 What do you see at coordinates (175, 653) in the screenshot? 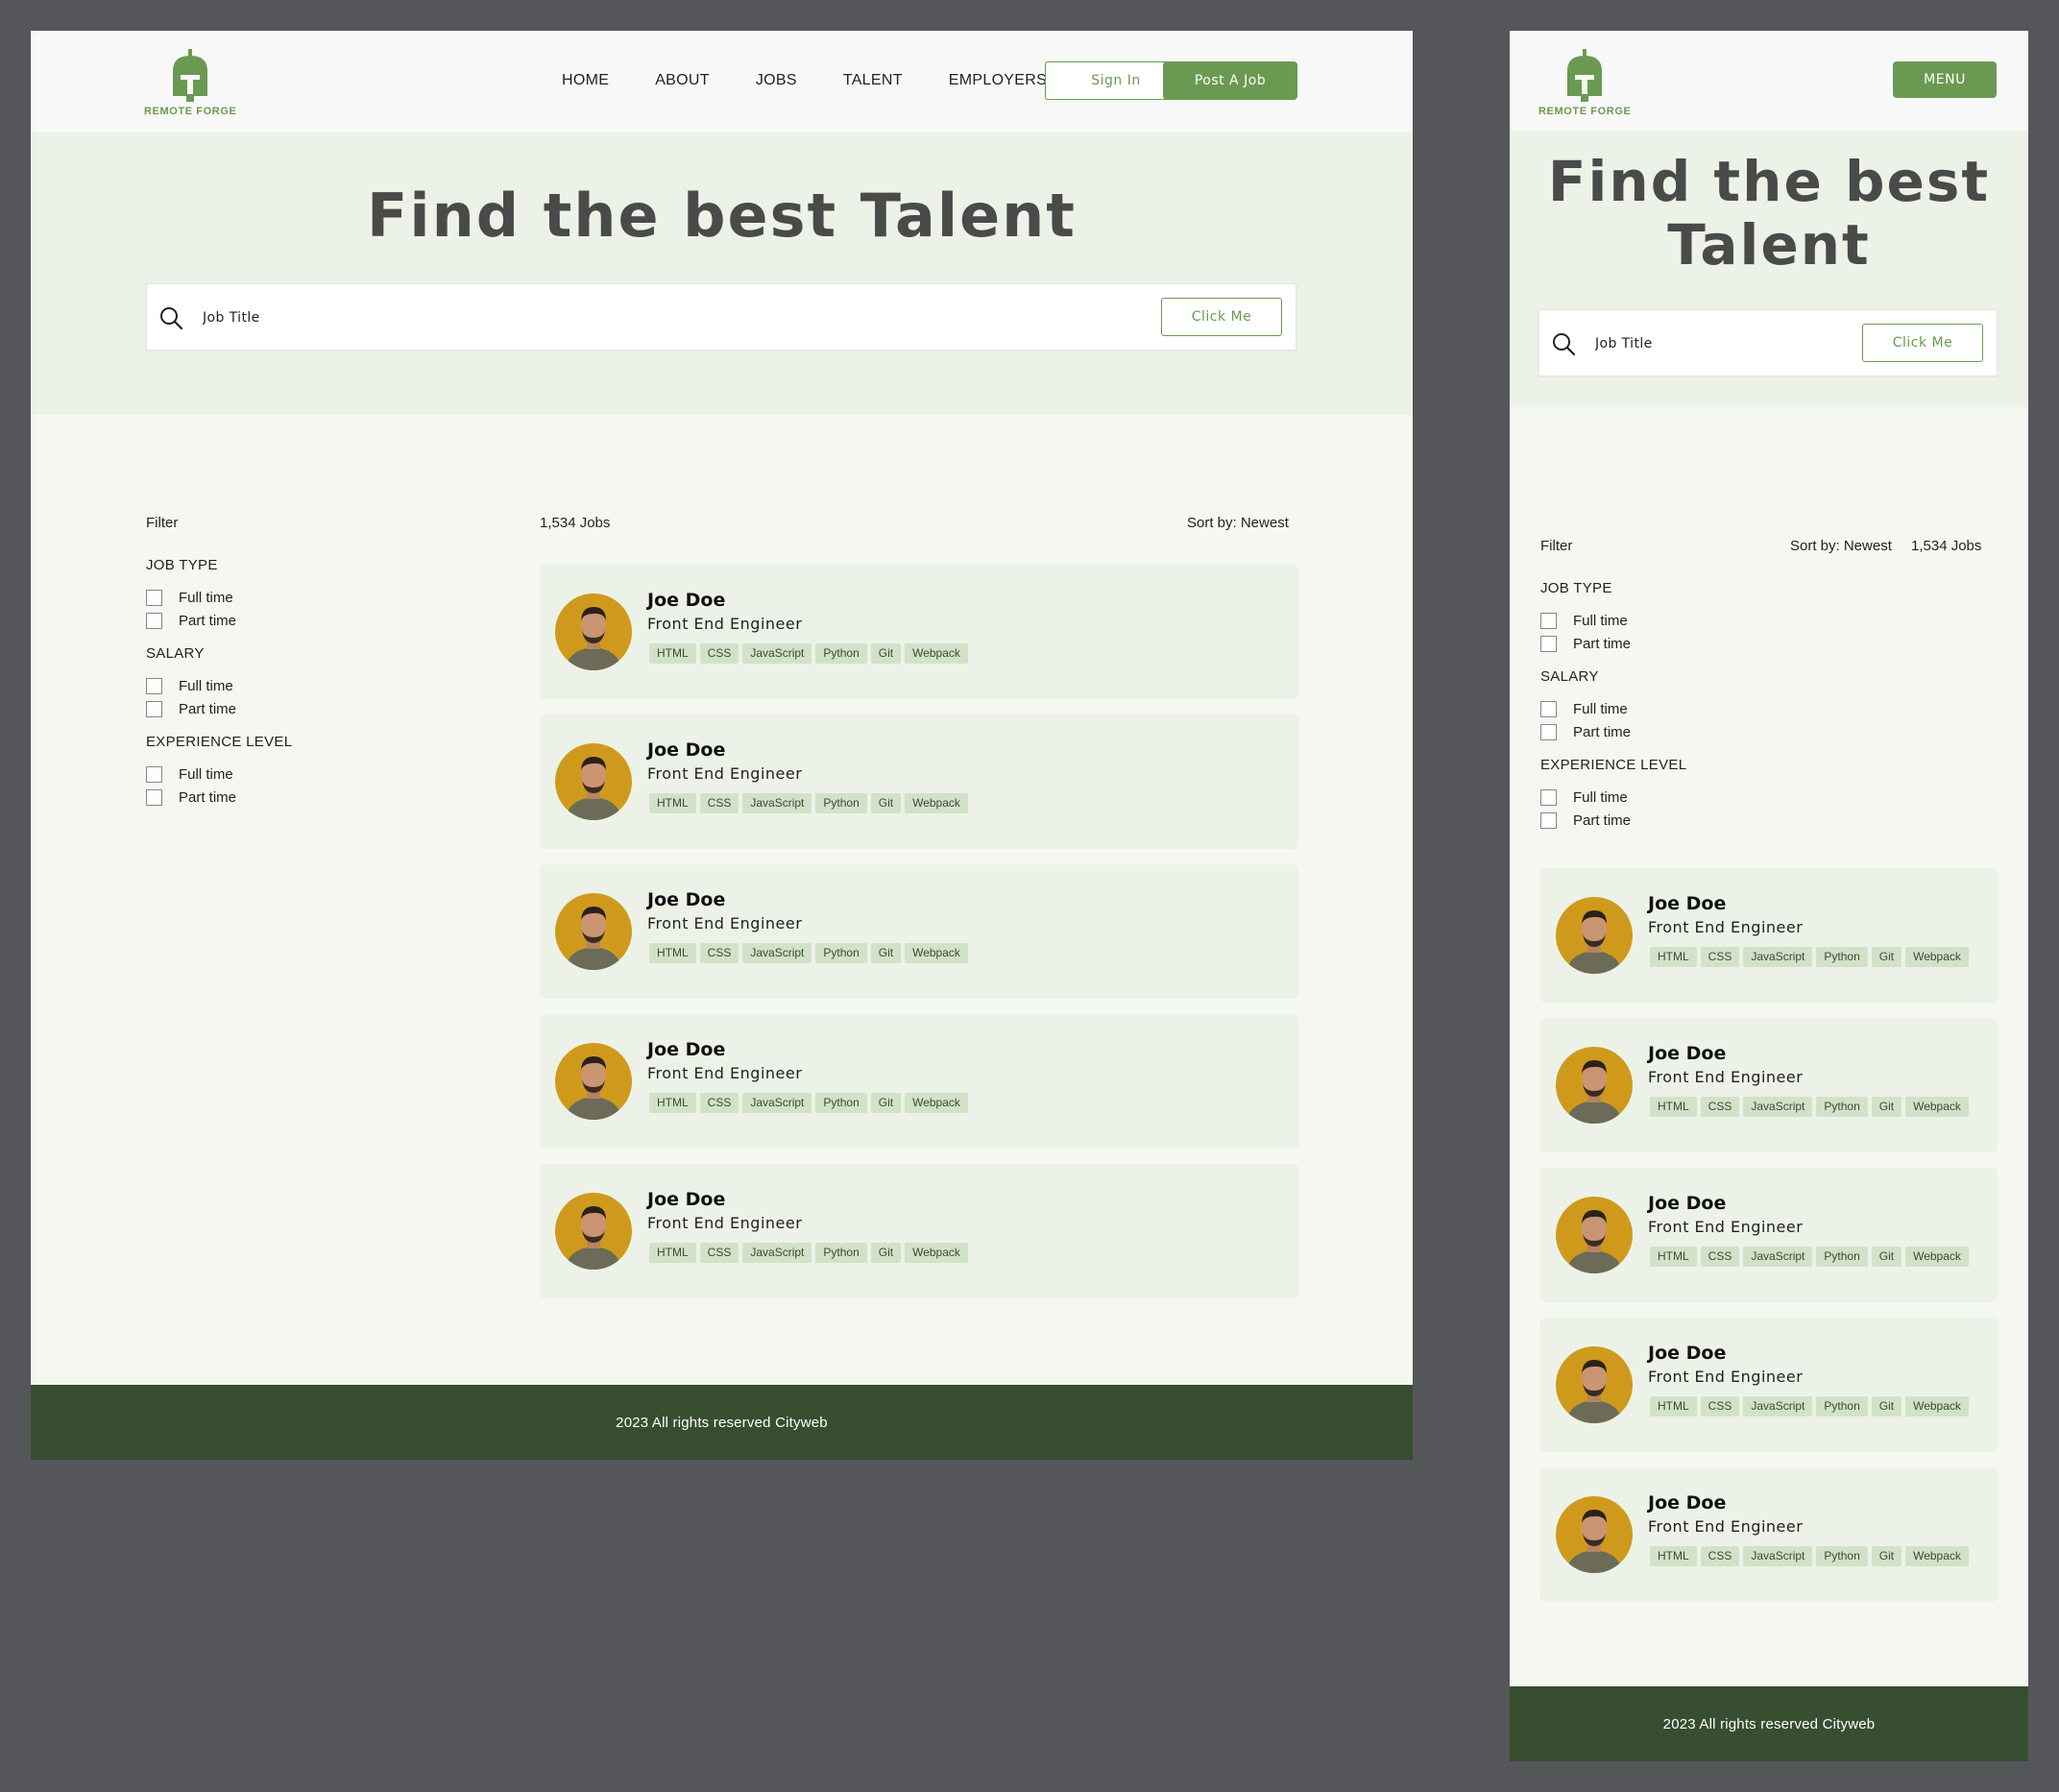
I see `filter-group-title: SALARY` at bounding box center [175, 653].